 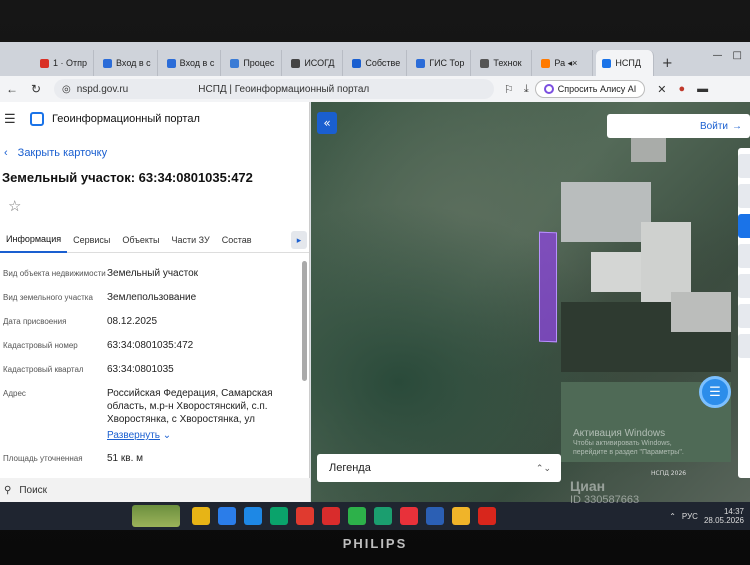 What do you see at coordinates (237, 240) in the screenshot?
I see `card-tab: Состав` at bounding box center [237, 240].